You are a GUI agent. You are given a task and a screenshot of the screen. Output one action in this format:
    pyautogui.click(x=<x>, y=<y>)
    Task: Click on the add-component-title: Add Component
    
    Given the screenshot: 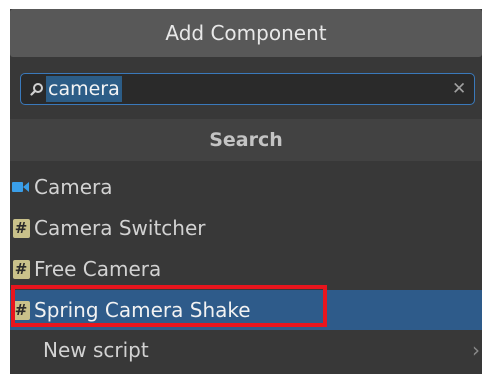 What is the action you would take?
    pyautogui.click(x=246, y=33)
    